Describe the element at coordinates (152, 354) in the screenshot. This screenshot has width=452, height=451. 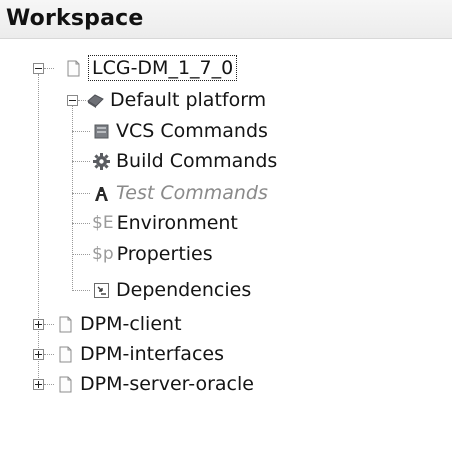
I see `tree-node-label: DPM-interfaces` at that location.